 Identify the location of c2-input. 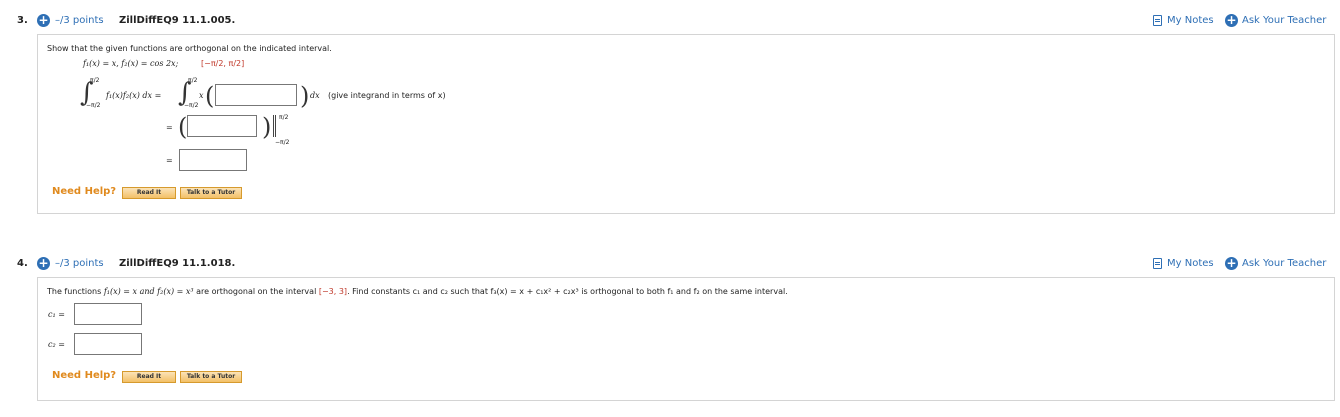
(108, 344).